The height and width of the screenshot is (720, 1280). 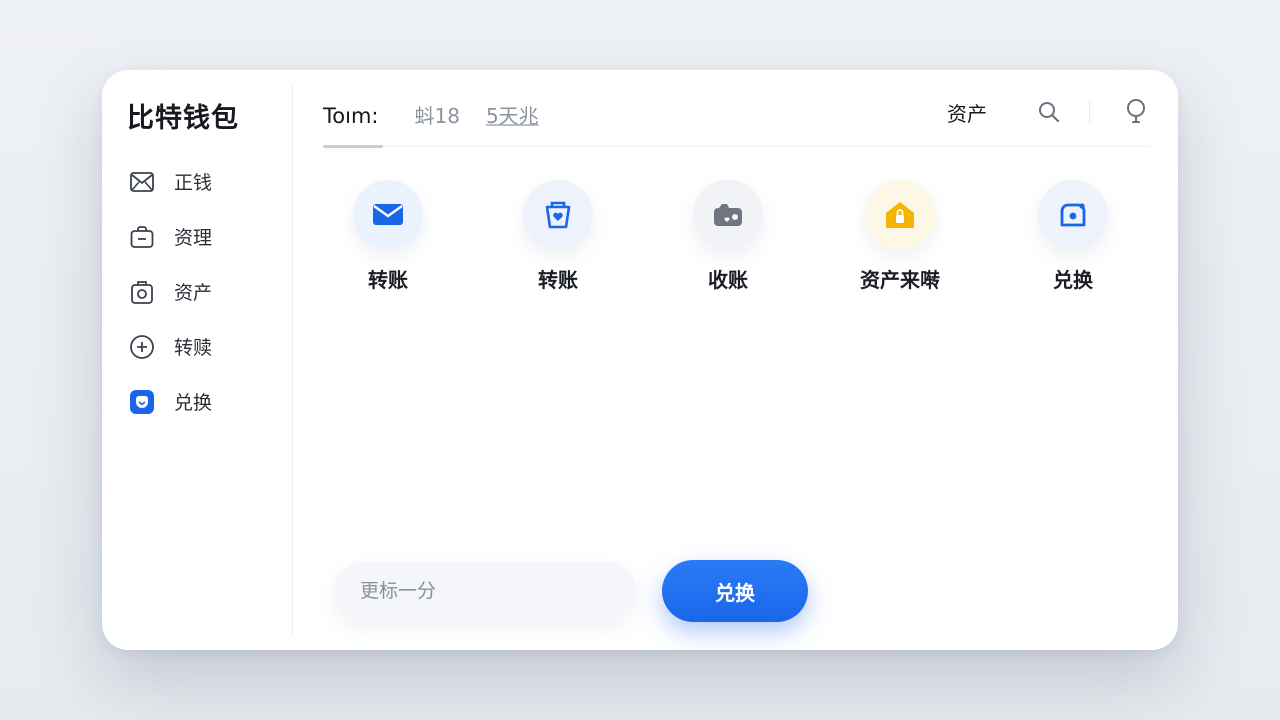 I want to click on action-receive: 收账, so click(x=728, y=236).